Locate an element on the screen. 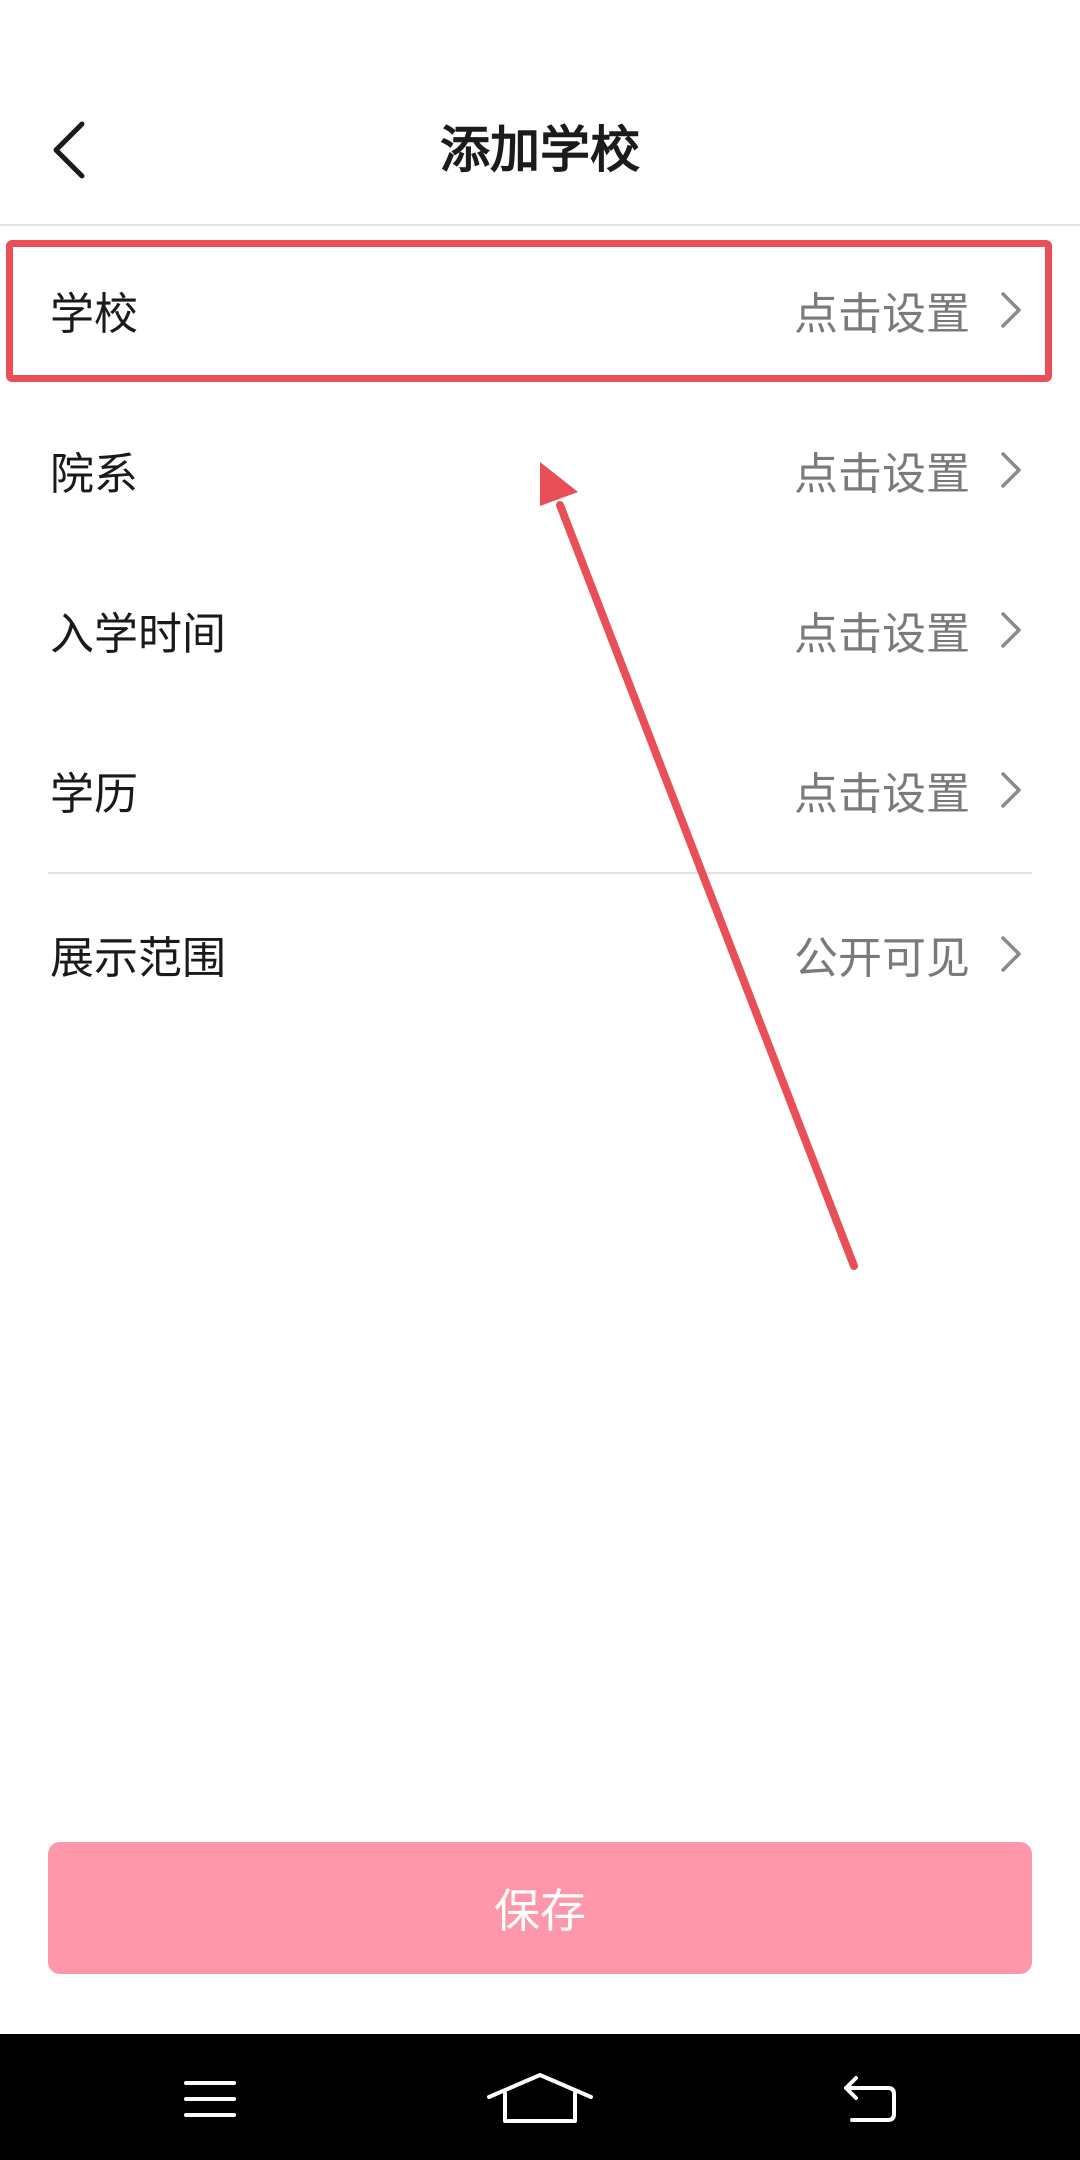  row-enrollment-time: 入学时间 点击设置 is located at coordinates (540, 630).